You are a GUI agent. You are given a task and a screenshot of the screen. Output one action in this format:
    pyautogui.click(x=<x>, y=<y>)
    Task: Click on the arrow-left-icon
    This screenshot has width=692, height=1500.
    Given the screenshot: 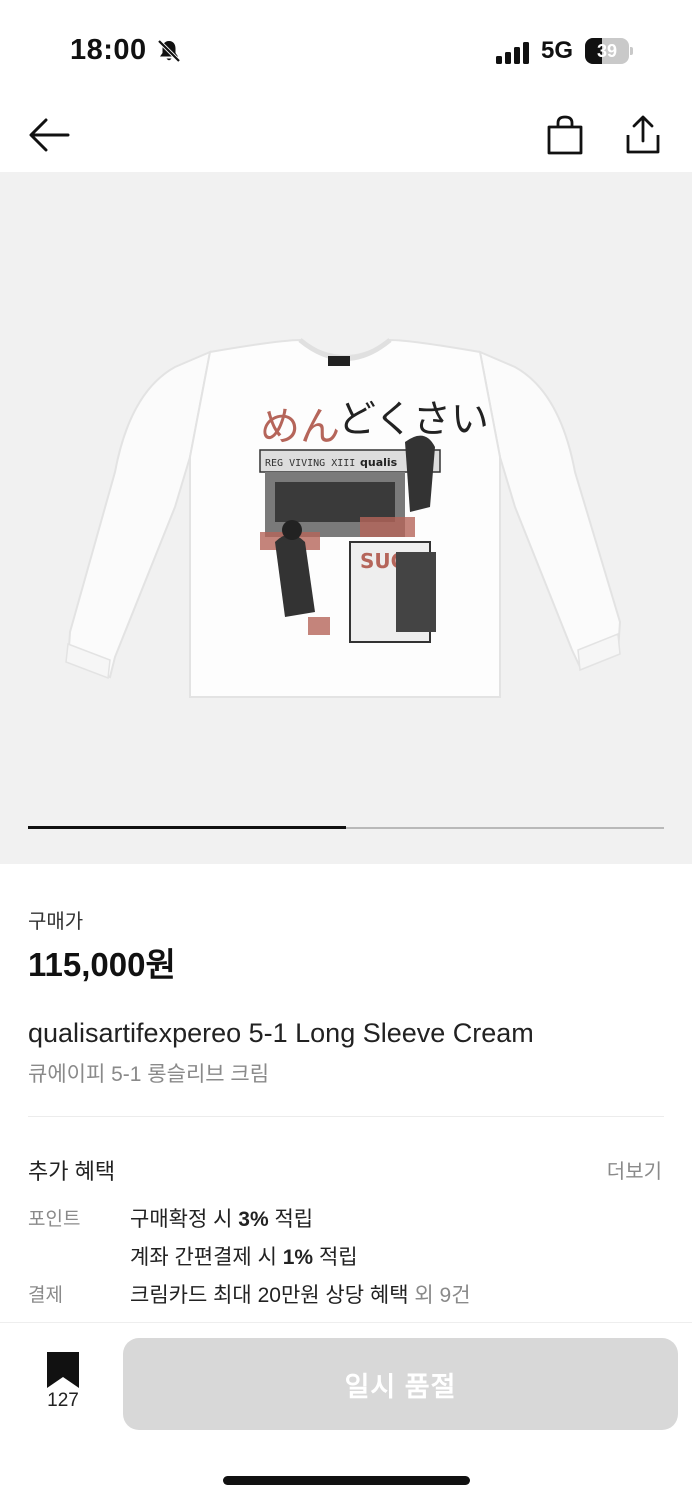 What is the action you would take?
    pyautogui.click(x=49, y=135)
    